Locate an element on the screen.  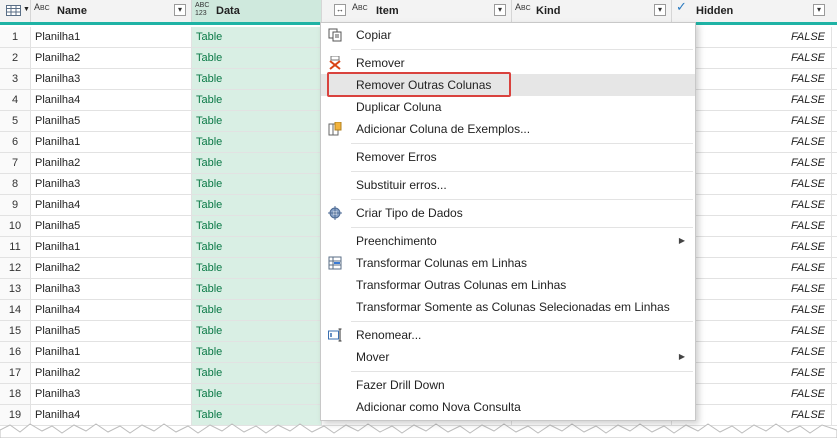
column-header-hidden: ✓ Hidden ▾ is located at coordinates (754, 11).